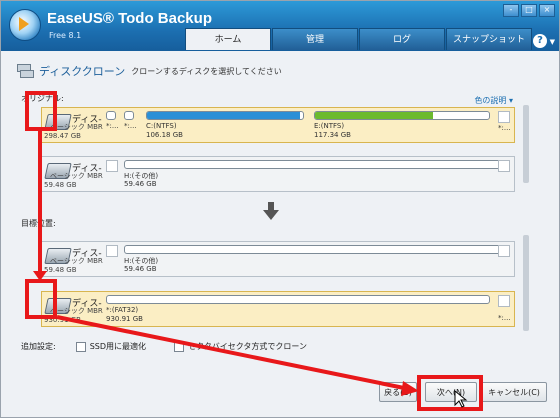 The width and height of the screenshot is (560, 419). Describe the element at coordinates (398, 392) in the screenshot. I see `back-button: 戻る(B)` at that location.